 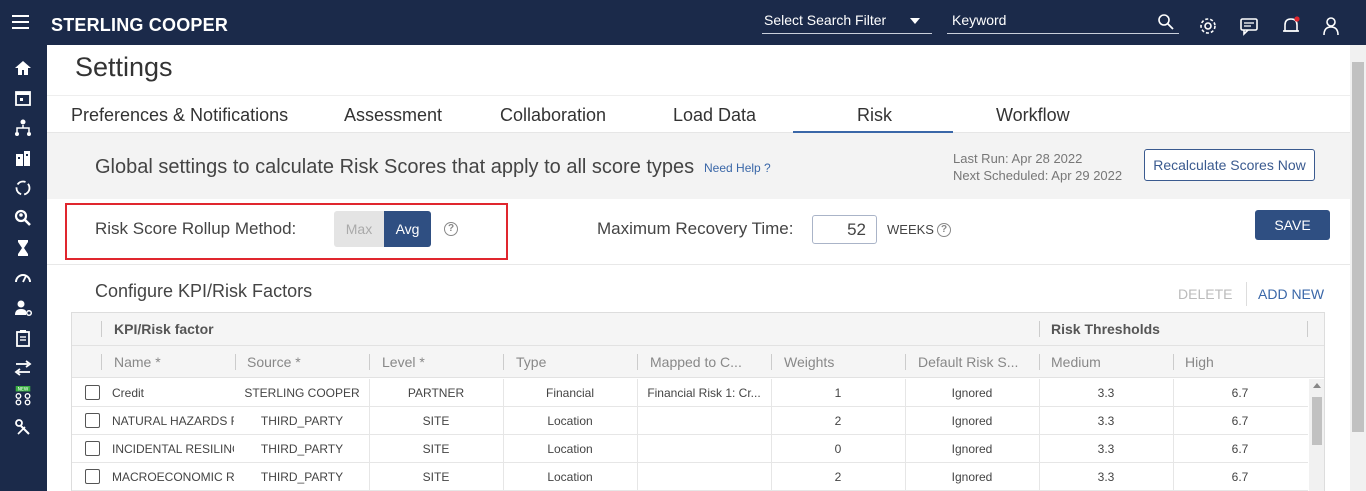 What do you see at coordinates (838, 449) in the screenshot?
I see `cell-weight: 0` at bounding box center [838, 449].